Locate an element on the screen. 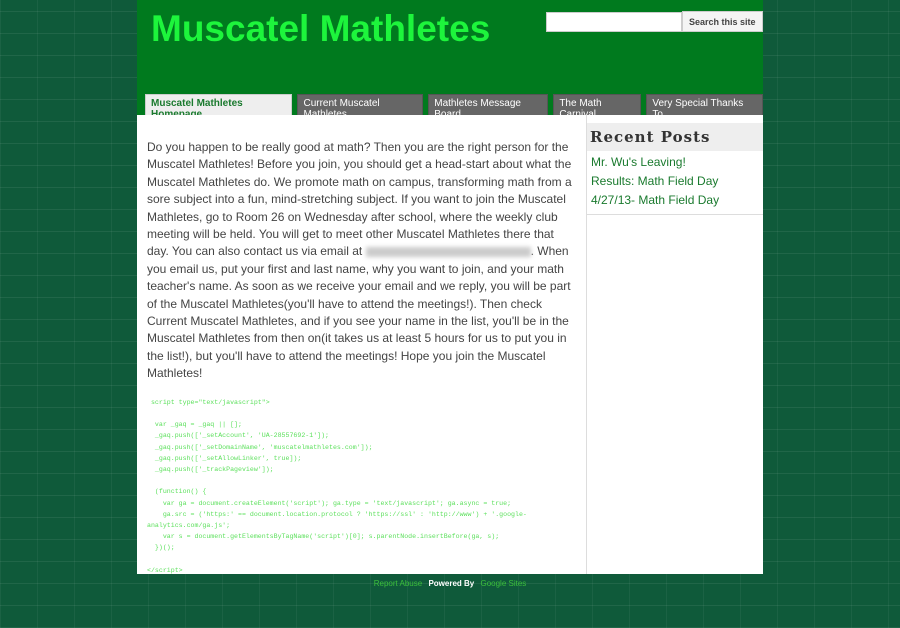 The width and height of the screenshot is (900, 628). powered-by-text: Powered By is located at coordinates (451, 583).